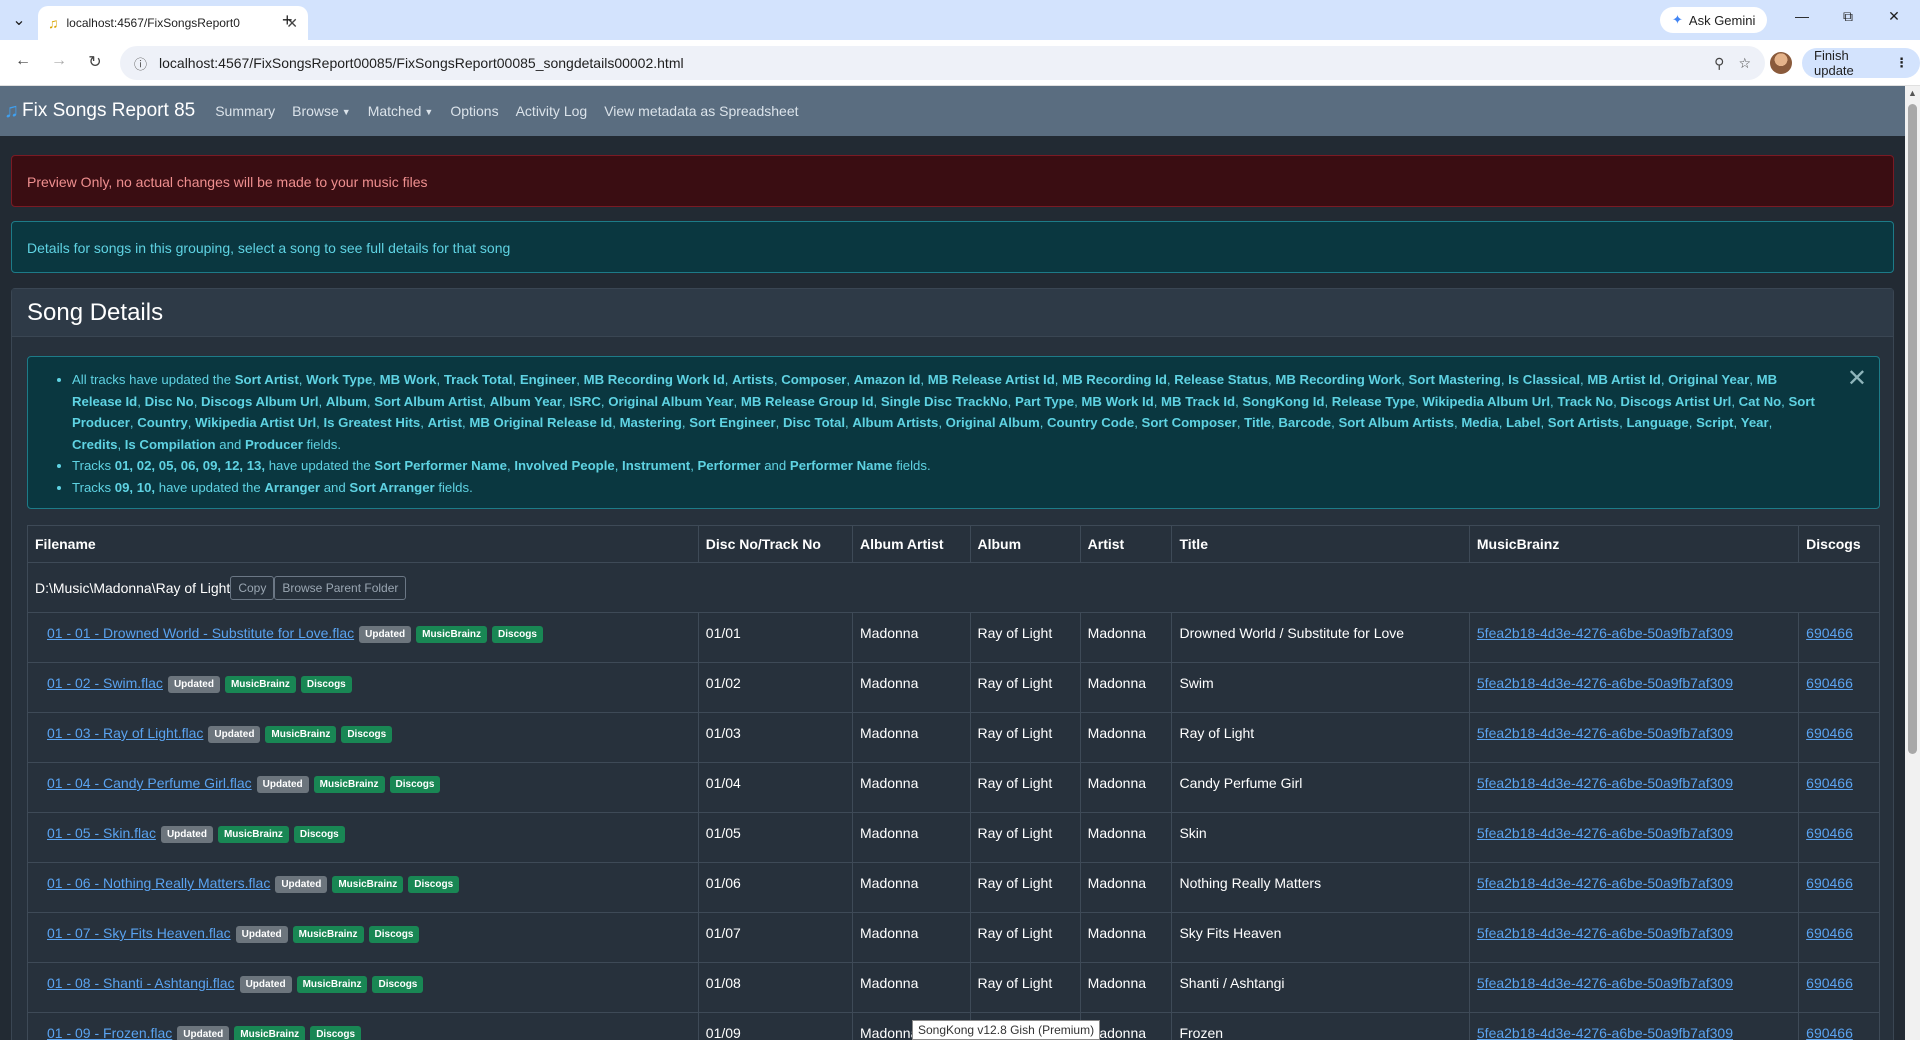  I want to click on updated-badge: Updated, so click(301, 884).